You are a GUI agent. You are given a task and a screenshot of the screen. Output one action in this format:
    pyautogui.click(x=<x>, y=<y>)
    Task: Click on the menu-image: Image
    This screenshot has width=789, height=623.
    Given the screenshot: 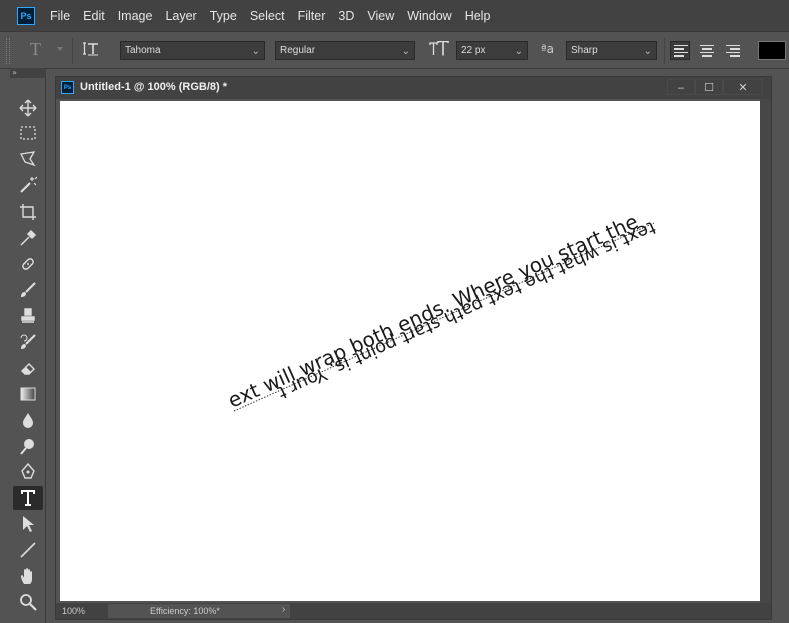 What is the action you would take?
    pyautogui.click(x=135, y=16)
    